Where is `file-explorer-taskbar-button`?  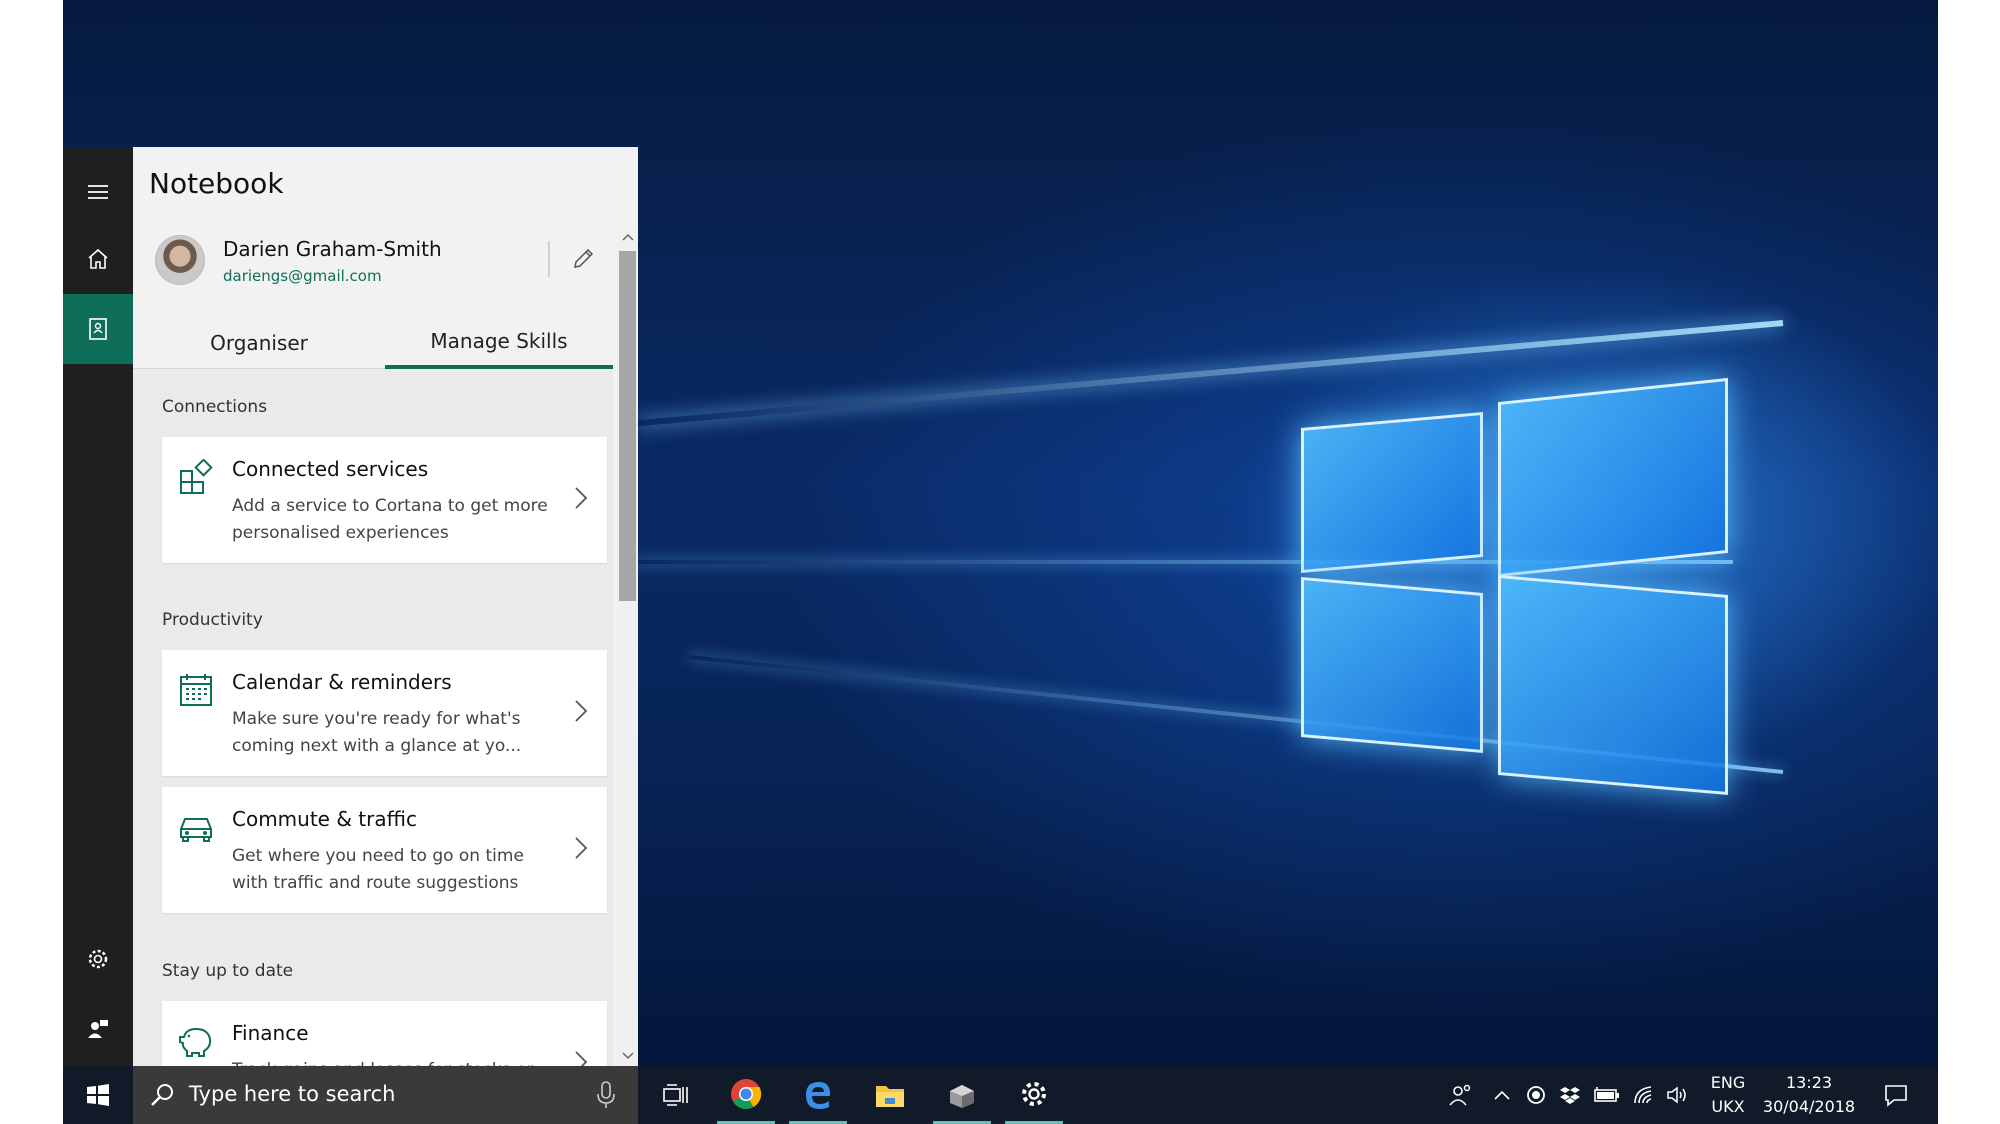 file-explorer-taskbar-button is located at coordinates (890, 1095).